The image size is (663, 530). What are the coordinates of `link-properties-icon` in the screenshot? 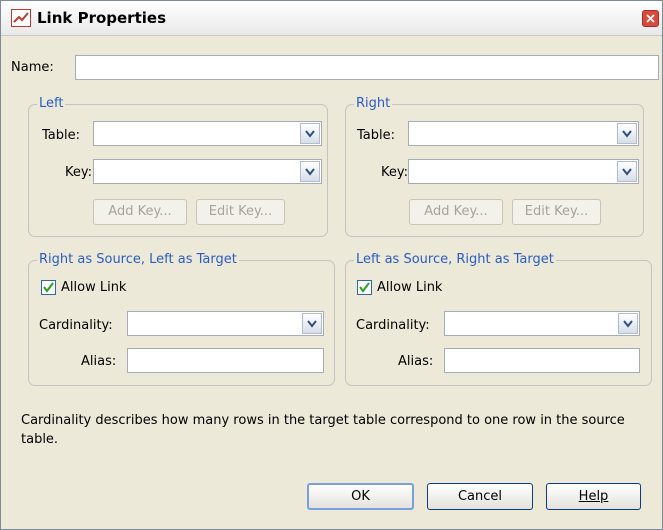 It's located at (21, 18).